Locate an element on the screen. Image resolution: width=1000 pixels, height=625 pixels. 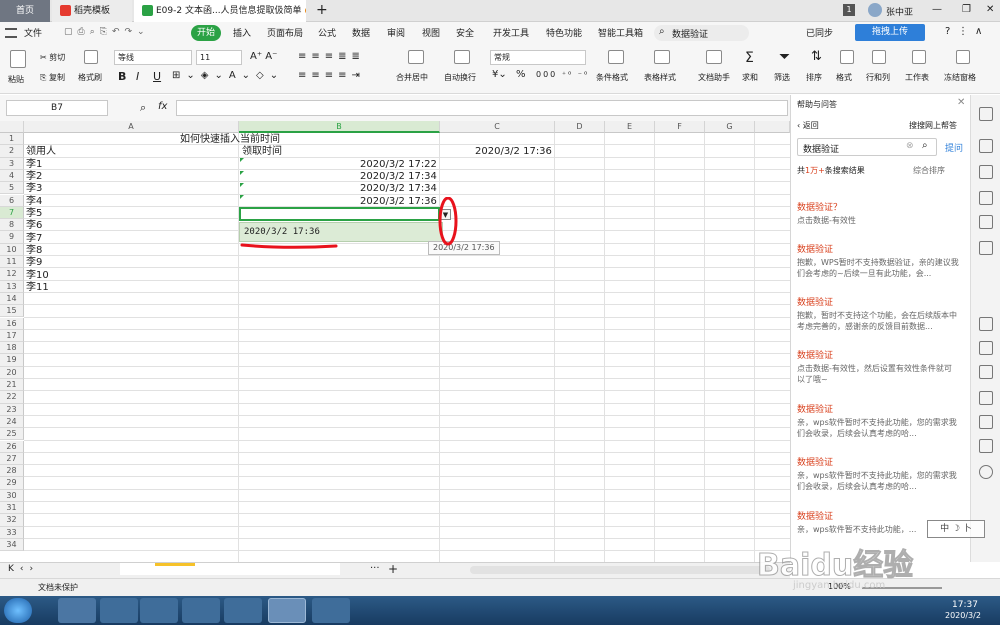
tab-spreadsheet: E09-2 文本函...人员信息提取伋简单 ● is located at coordinates (220, 11).